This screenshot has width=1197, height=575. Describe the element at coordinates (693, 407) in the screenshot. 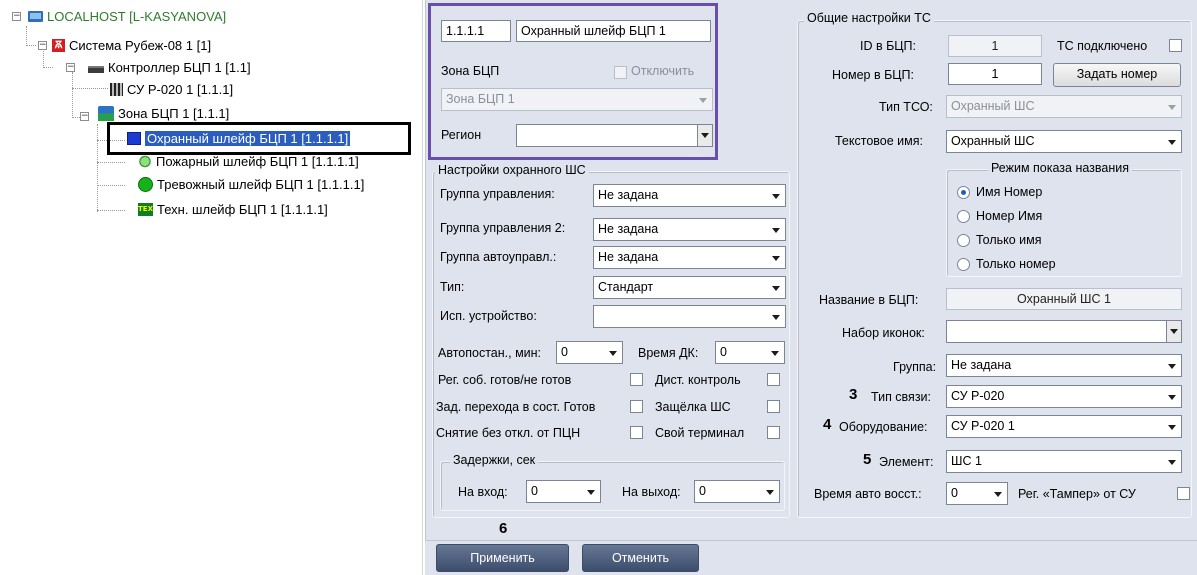

I see `latch-label: Защёлка ШС` at that location.